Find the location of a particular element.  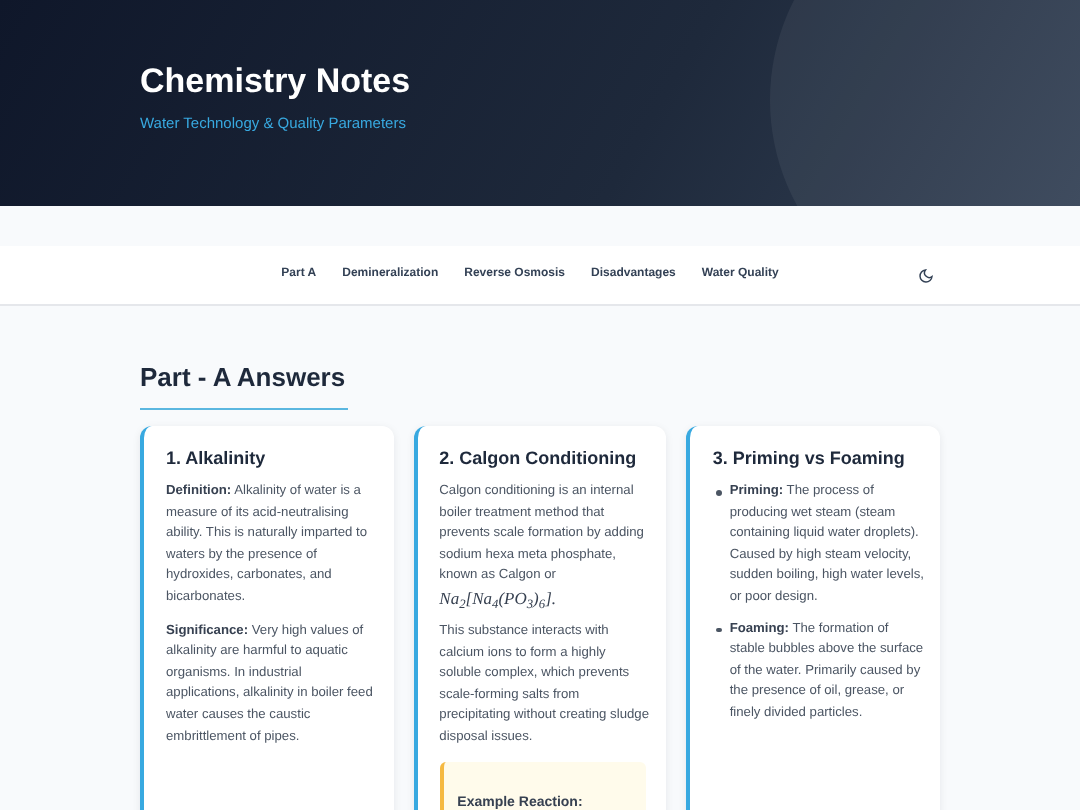

formula: Na$_{2}$[Na$_{4}$(PO$_{3}$)$_{6}$]. is located at coordinates (498, 598).